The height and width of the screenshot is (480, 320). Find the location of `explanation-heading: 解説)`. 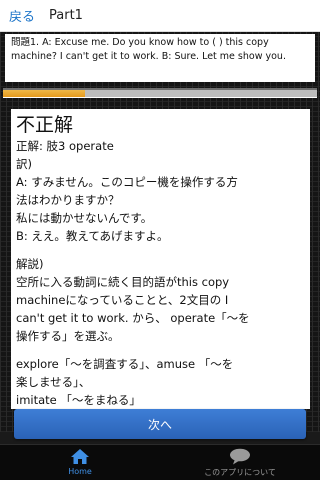

explanation-heading: 解説) is located at coordinates (30, 264).